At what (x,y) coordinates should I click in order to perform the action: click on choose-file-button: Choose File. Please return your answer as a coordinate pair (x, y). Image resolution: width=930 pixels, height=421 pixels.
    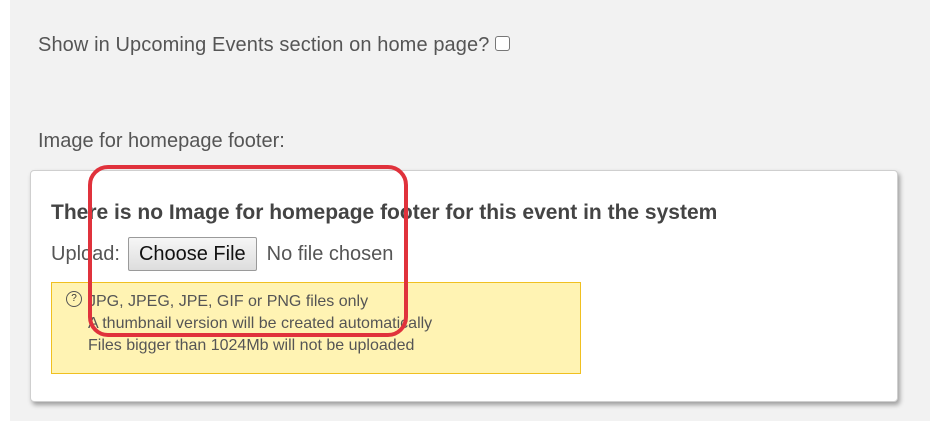
    Looking at the image, I should click on (192, 254).